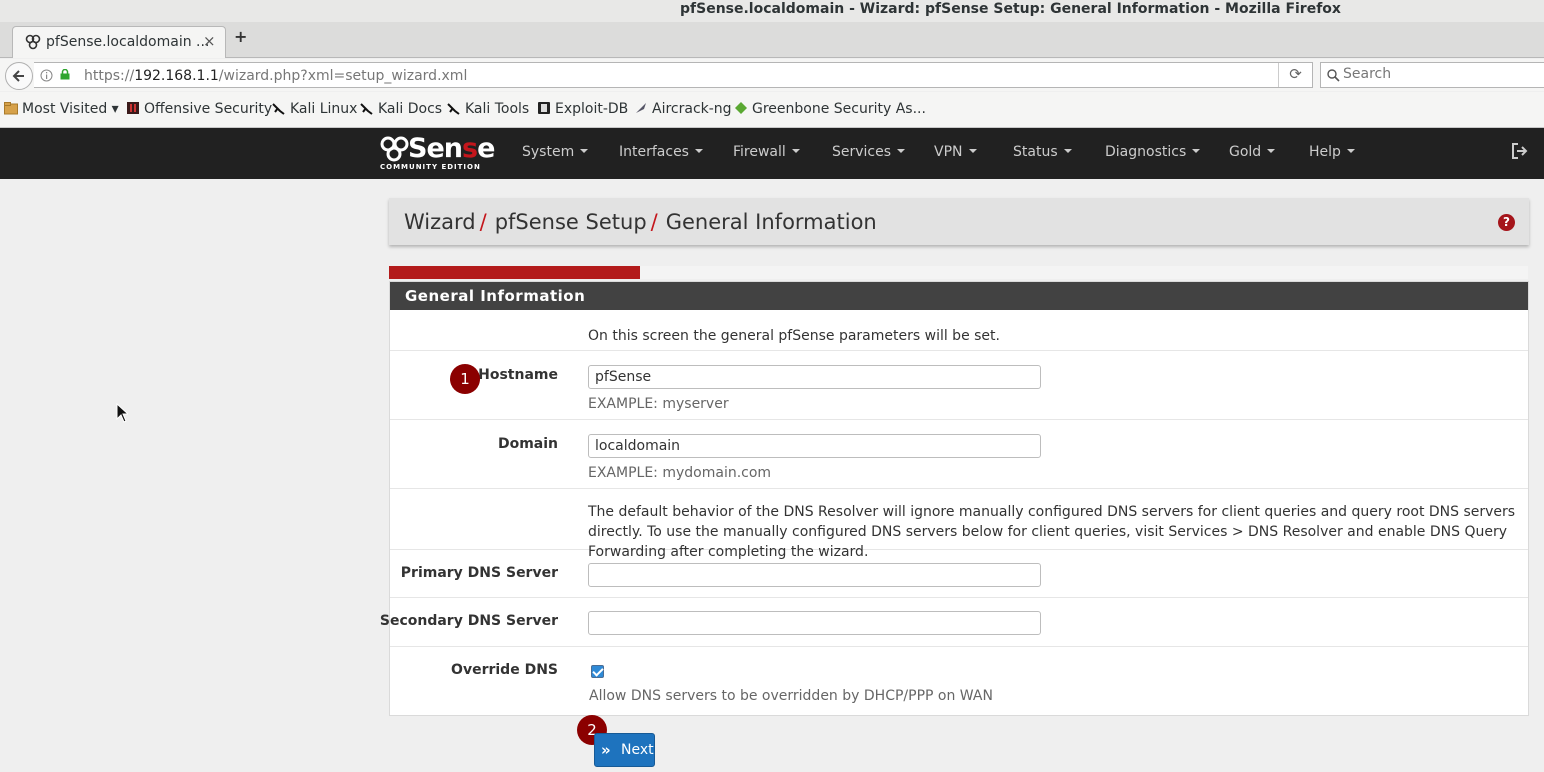 This screenshot has width=1544, height=772. I want to click on back-button, so click(19, 76).